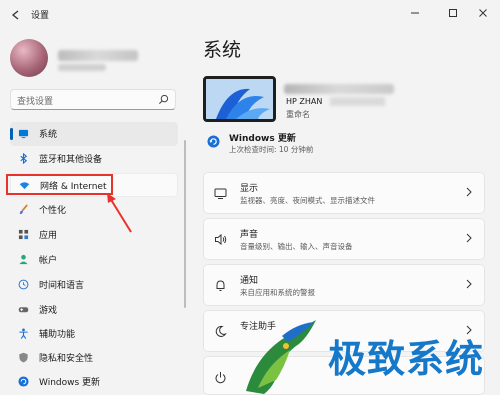  Describe the element at coordinates (339, 89) in the screenshot. I see `device-model-redacted` at that location.